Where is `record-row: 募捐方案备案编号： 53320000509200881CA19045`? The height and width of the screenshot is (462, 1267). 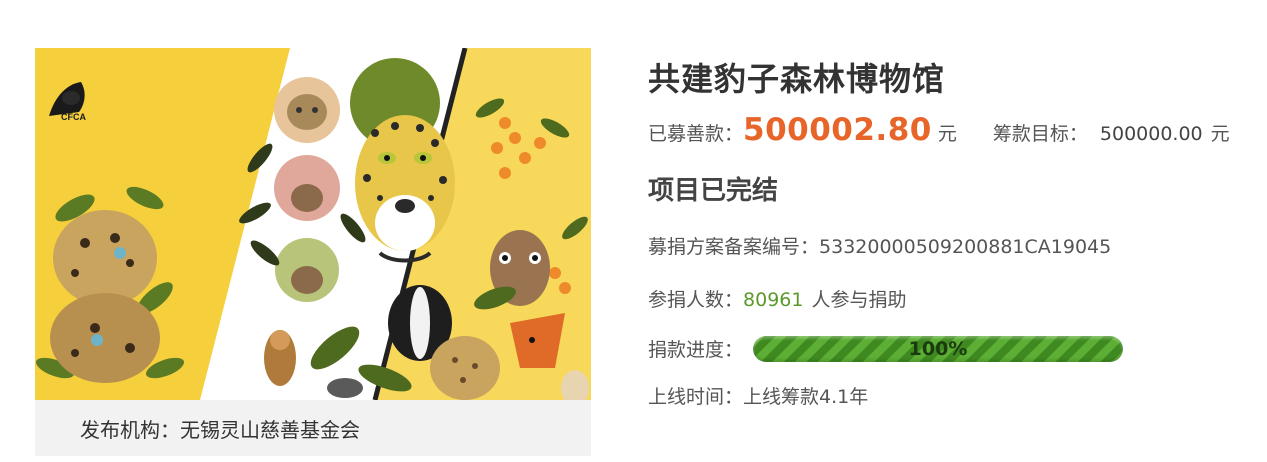
record-row: 募捐方案备案编号： 53320000509200881CA19045 is located at coordinates (879, 245).